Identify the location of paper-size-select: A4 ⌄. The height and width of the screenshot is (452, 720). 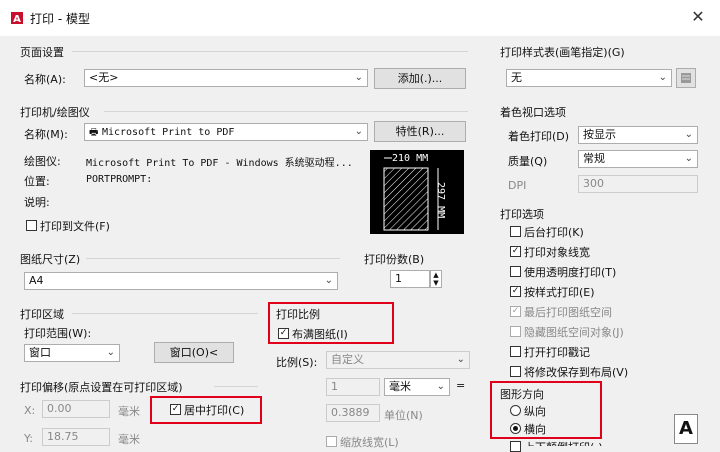
(181, 281).